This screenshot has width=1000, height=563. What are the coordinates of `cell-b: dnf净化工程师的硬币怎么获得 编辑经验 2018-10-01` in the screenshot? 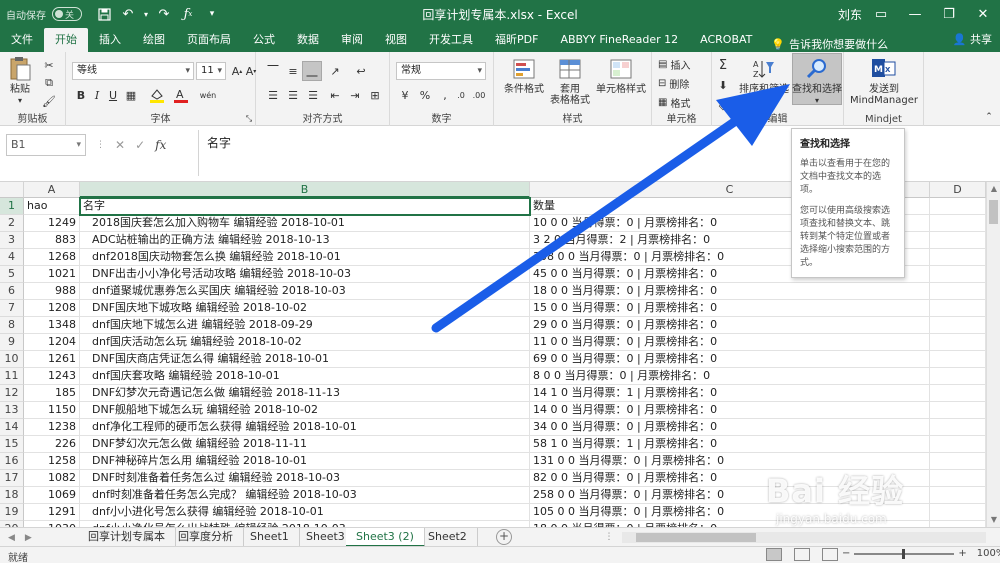 It's located at (305, 427).